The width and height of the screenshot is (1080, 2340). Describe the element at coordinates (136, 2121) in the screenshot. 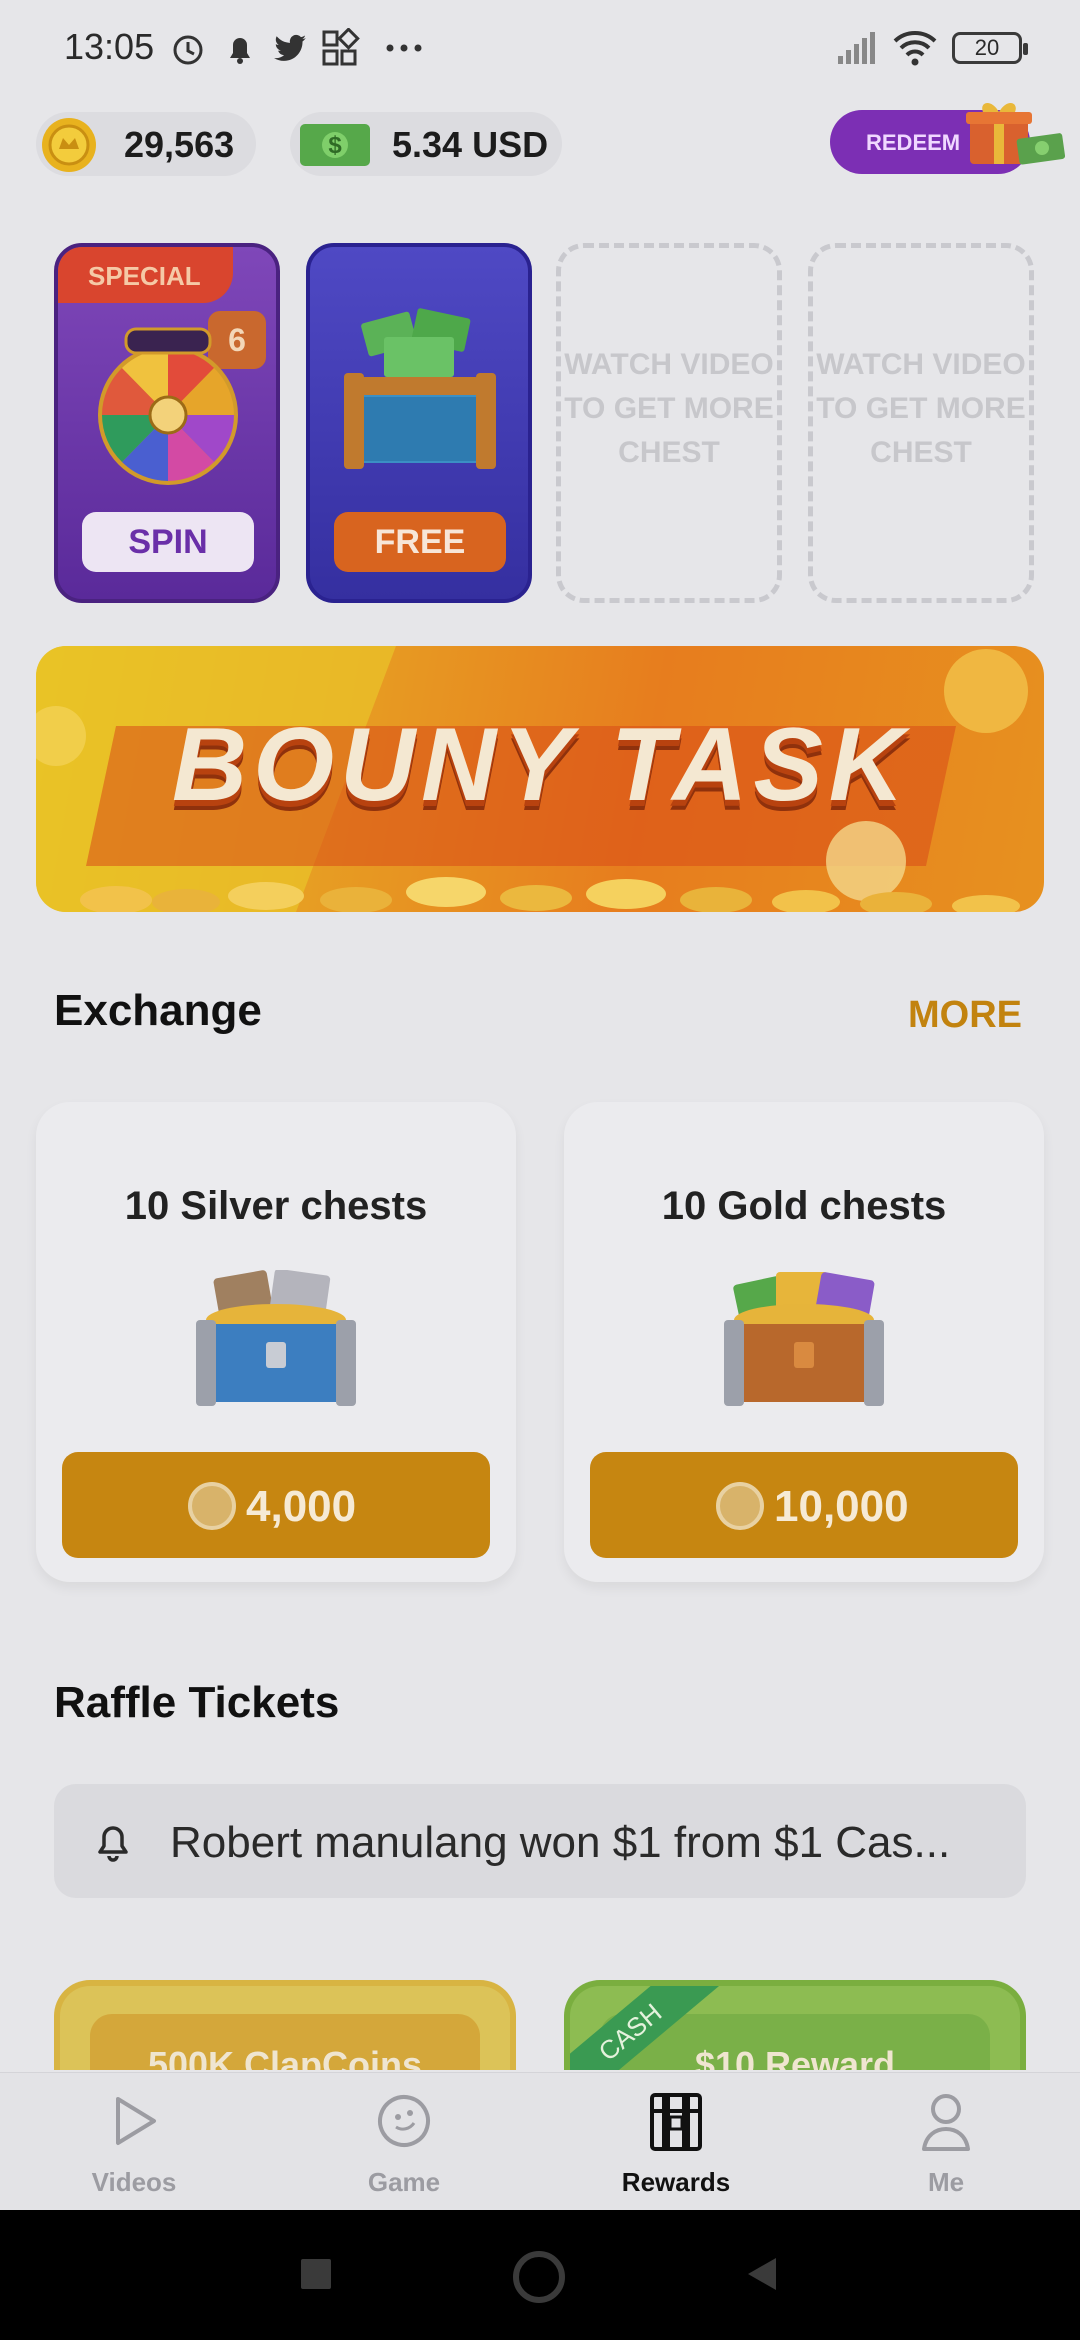

I see `play-icon` at that location.